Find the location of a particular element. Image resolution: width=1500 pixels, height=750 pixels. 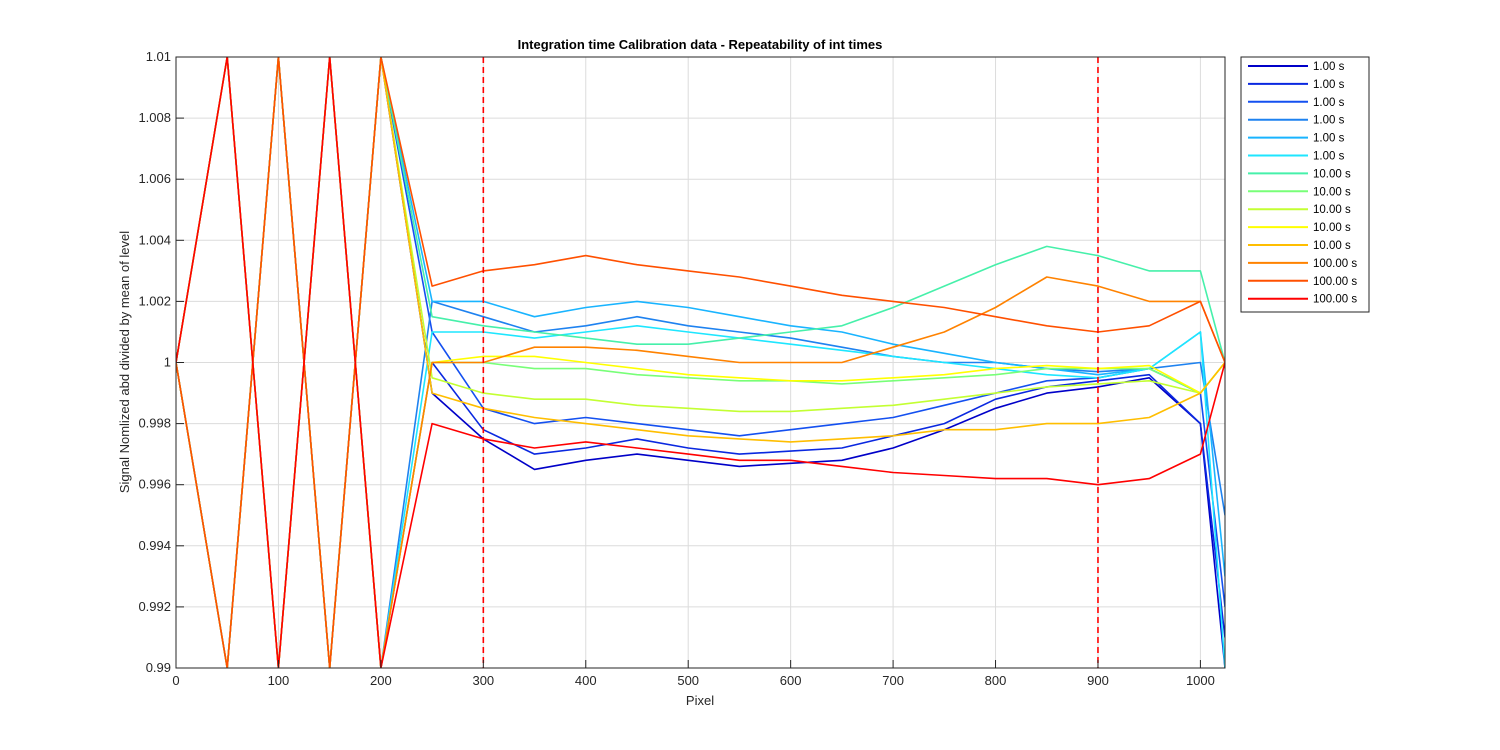

x-tick-label: 0 is located at coordinates (175, 680).